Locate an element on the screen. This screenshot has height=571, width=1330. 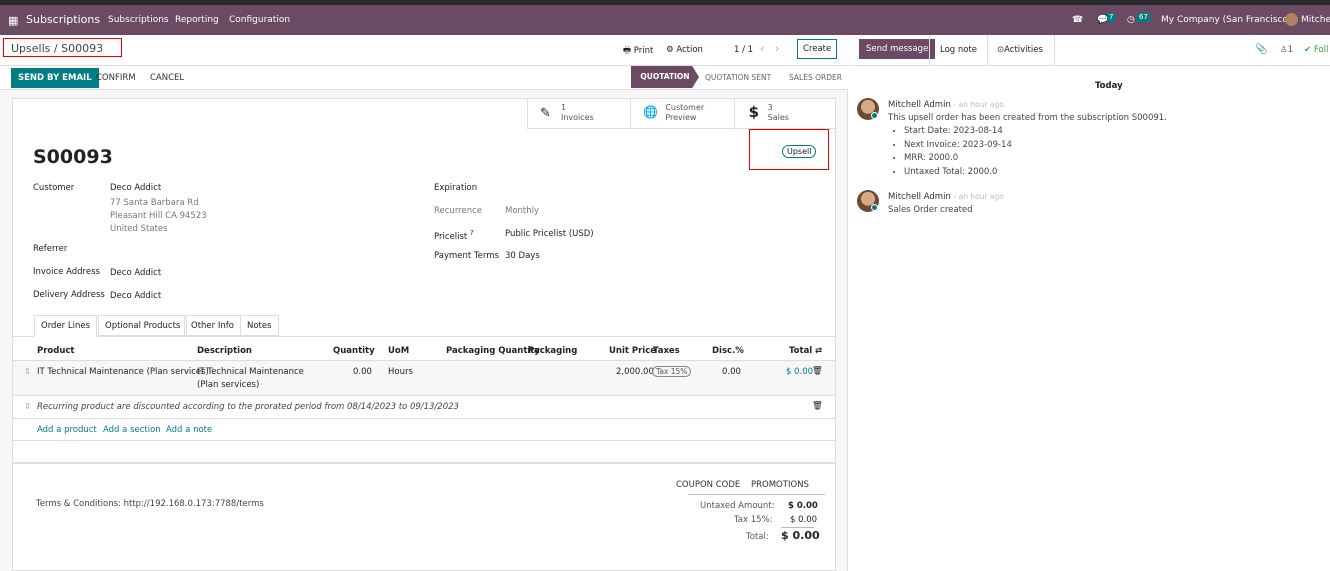
user-menu: Mitchell is located at coordinates (1315, 20).